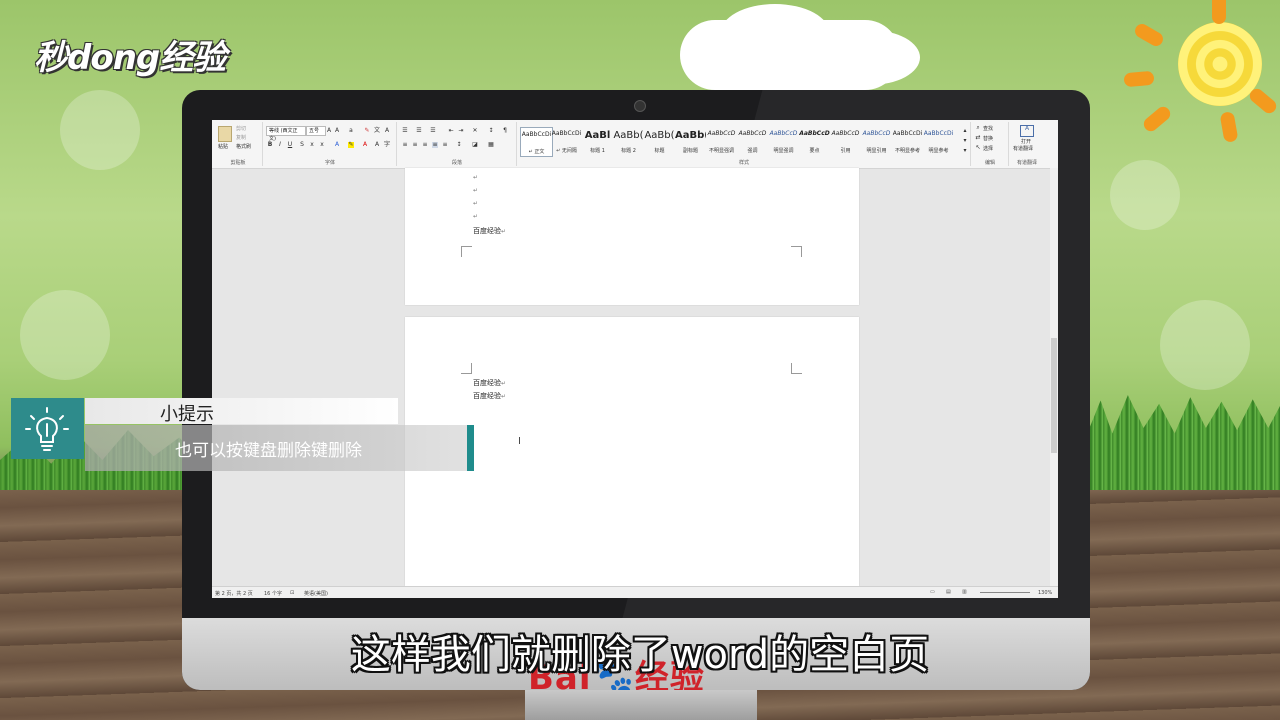  Describe the element at coordinates (965, 141) in the screenshot. I see `gallery-down-icon: ▾` at that location.